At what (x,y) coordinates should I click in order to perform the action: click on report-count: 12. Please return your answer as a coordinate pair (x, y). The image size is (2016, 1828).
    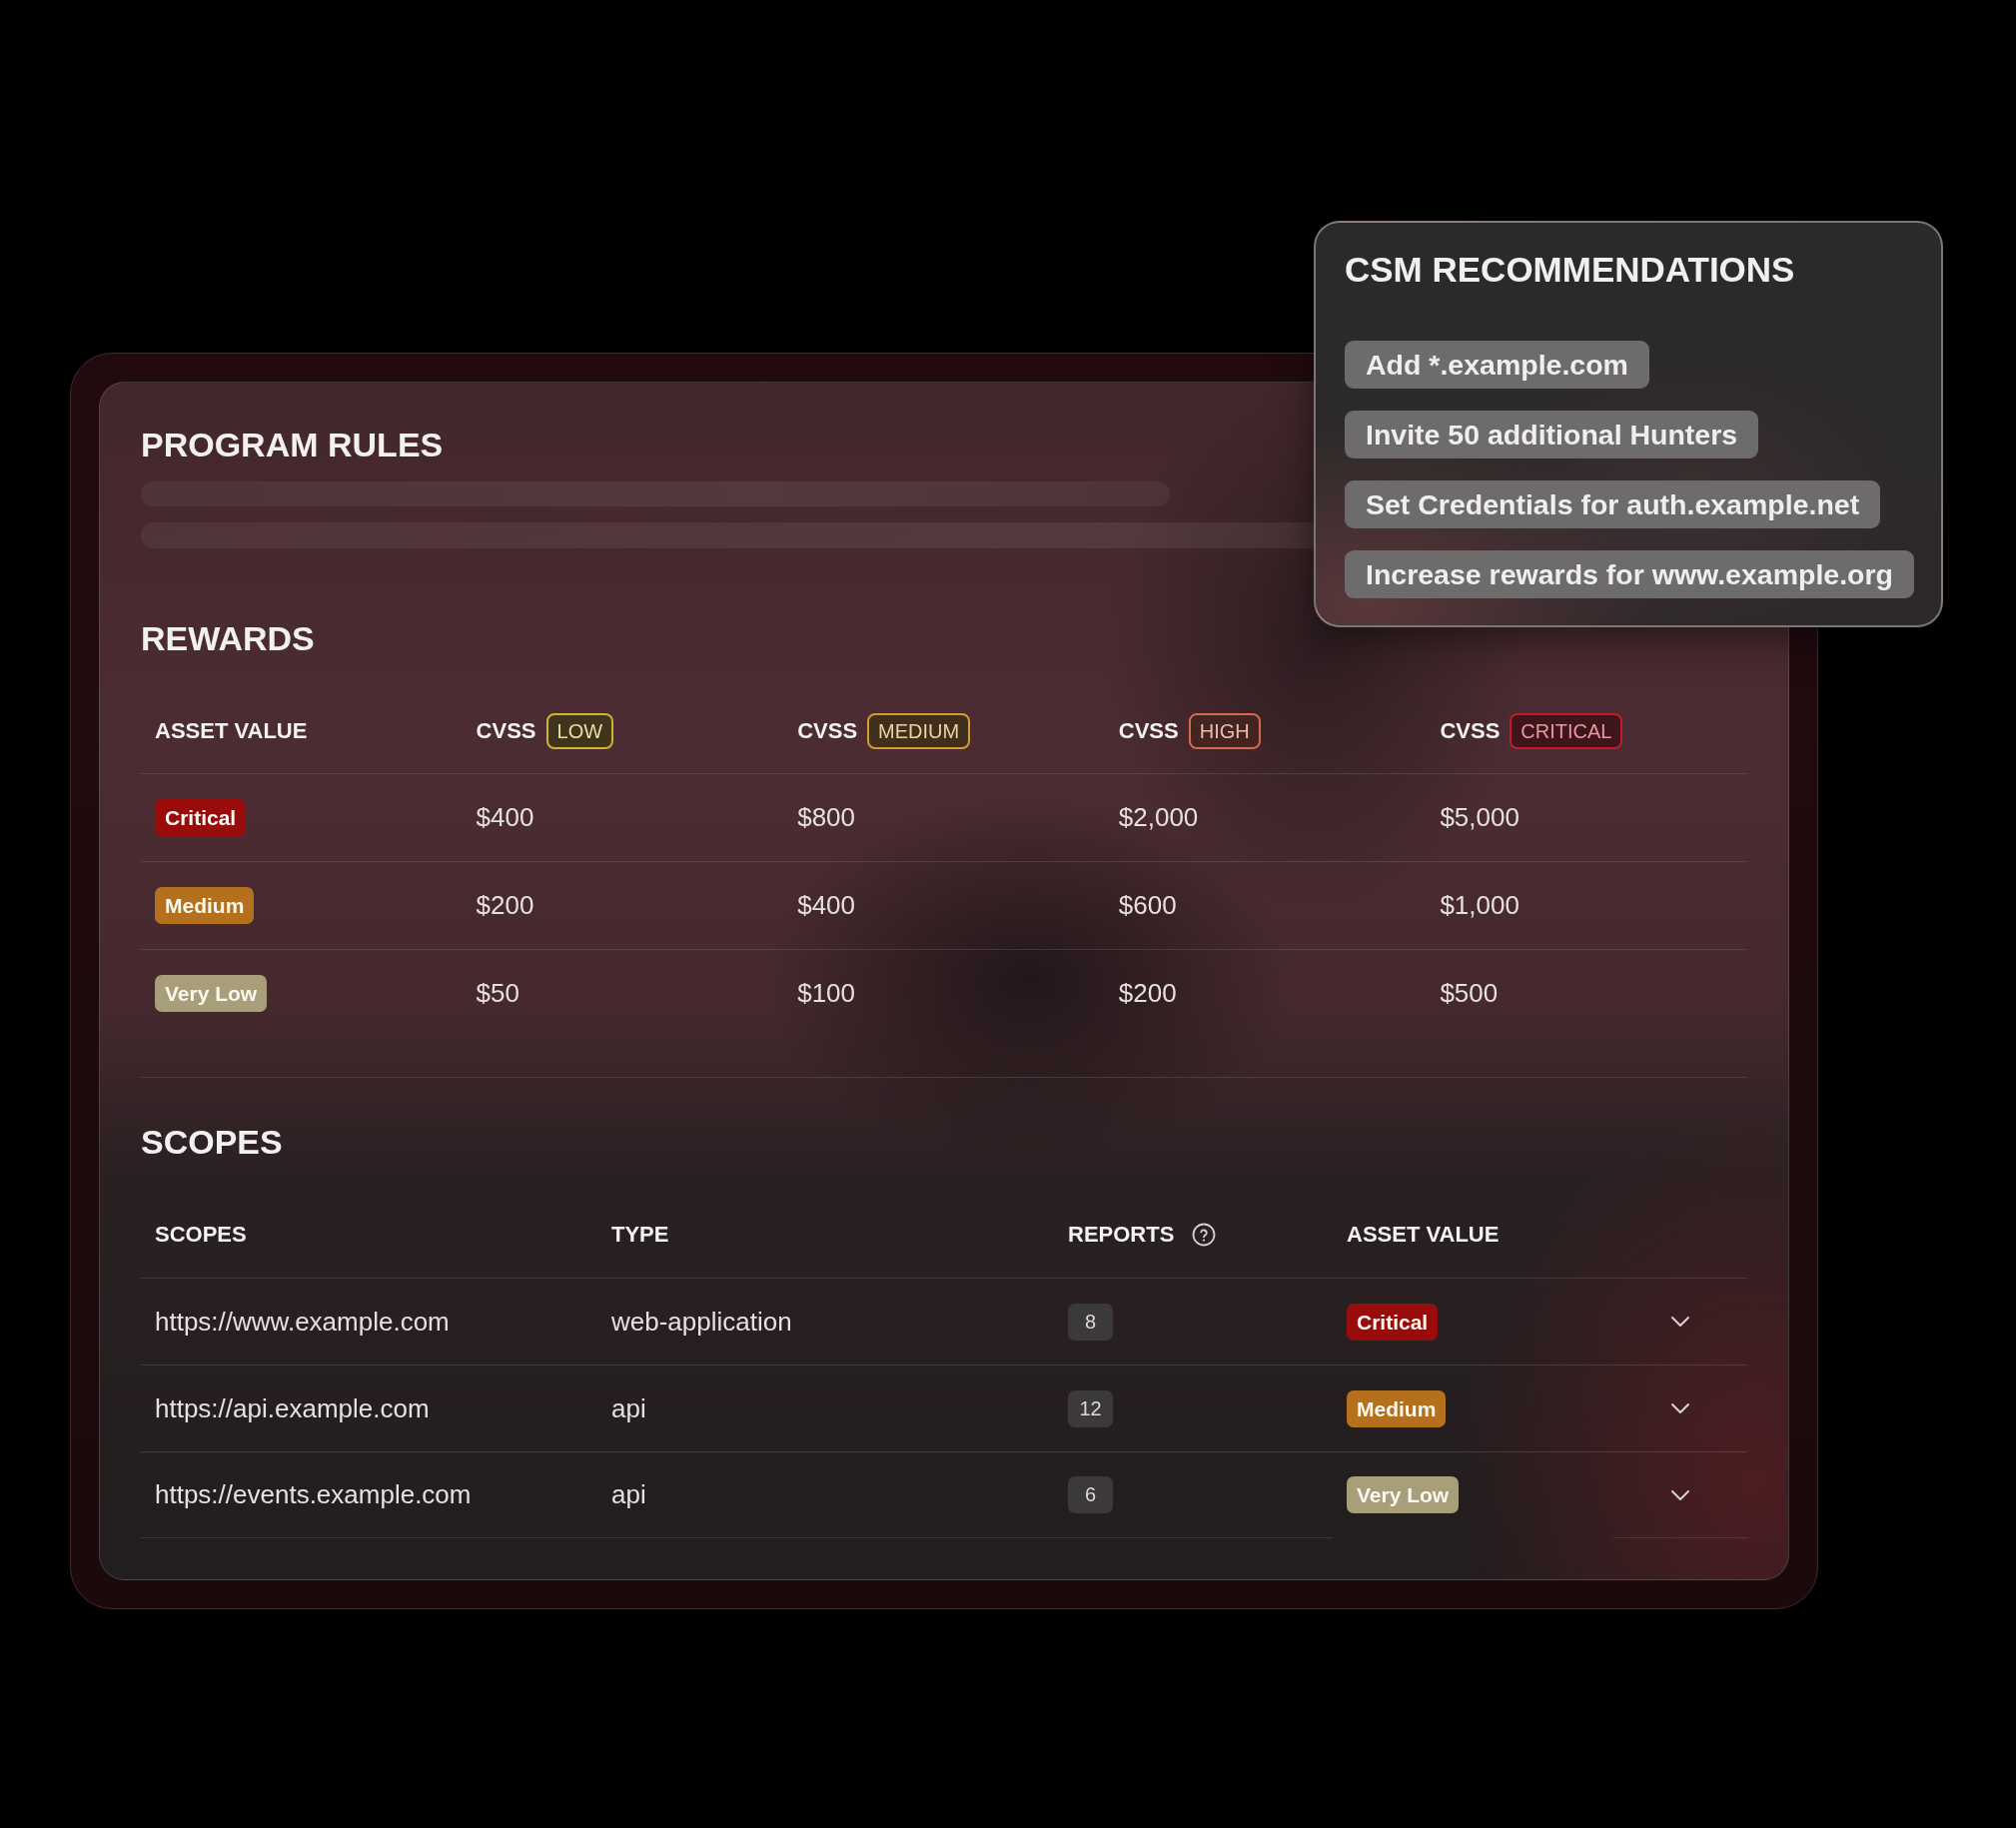
    Looking at the image, I should click on (1090, 1408).